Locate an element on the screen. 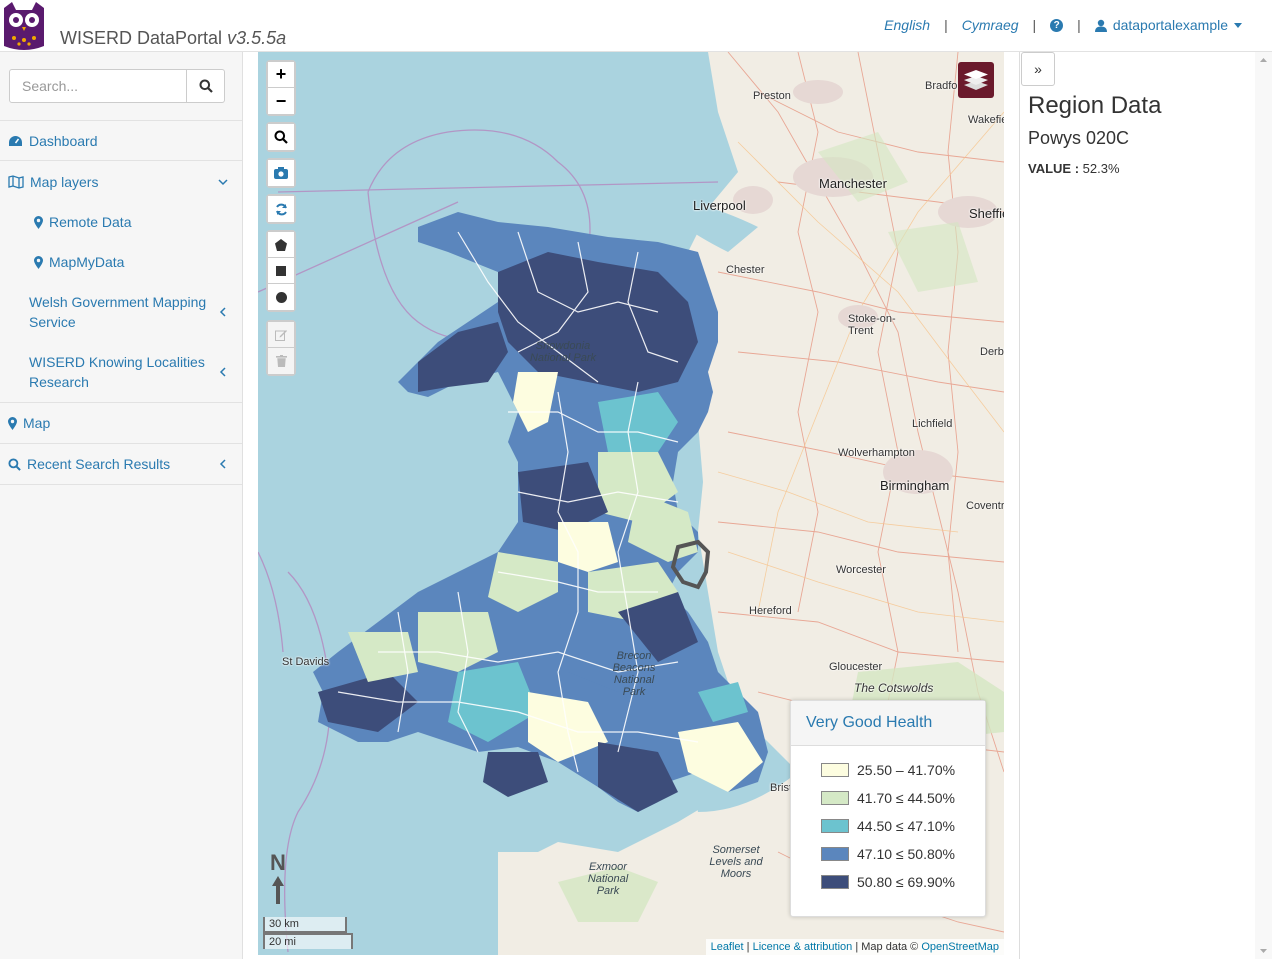 The height and width of the screenshot is (959, 1272). sidebar-item-remote-data: Remote Data is located at coordinates (121, 222).